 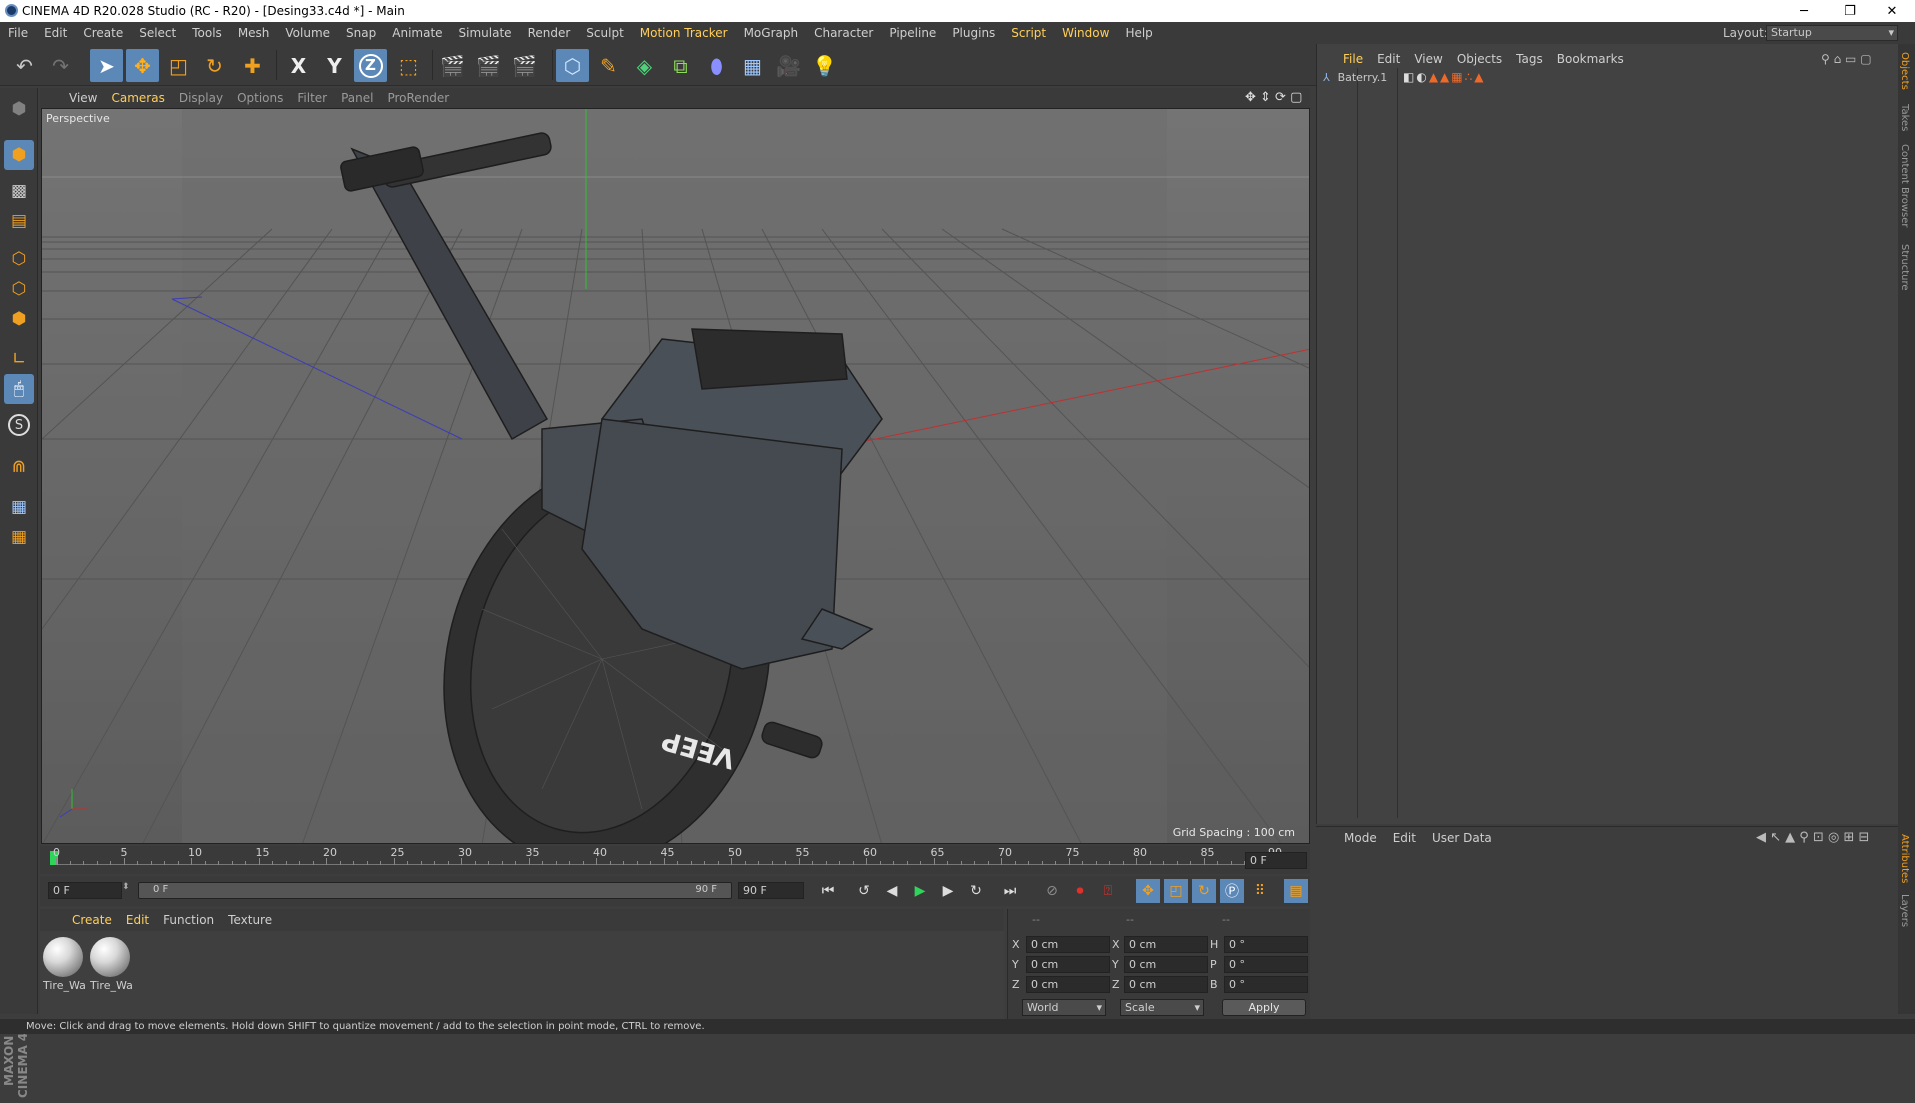 What do you see at coordinates (19, 537) in the screenshot?
I see `planar-workplane-button: ▦` at bounding box center [19, 537].